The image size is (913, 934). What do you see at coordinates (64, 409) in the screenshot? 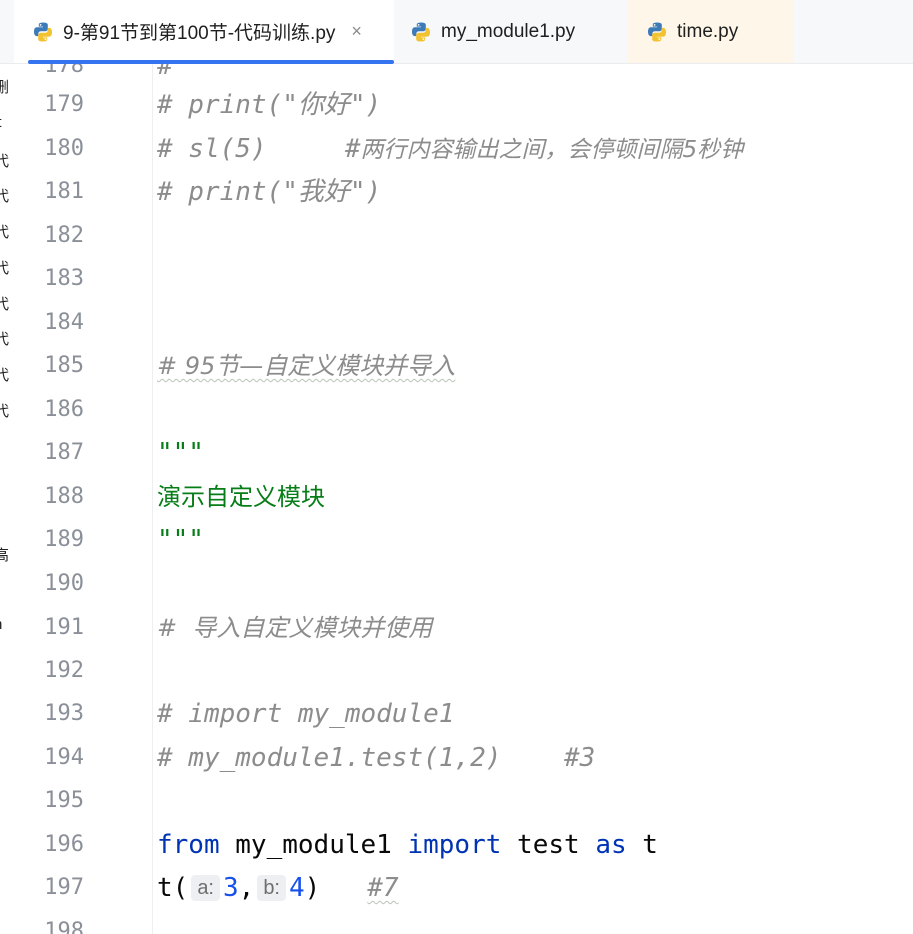
I see `line-number: 186` at bounding box center [64, 409].